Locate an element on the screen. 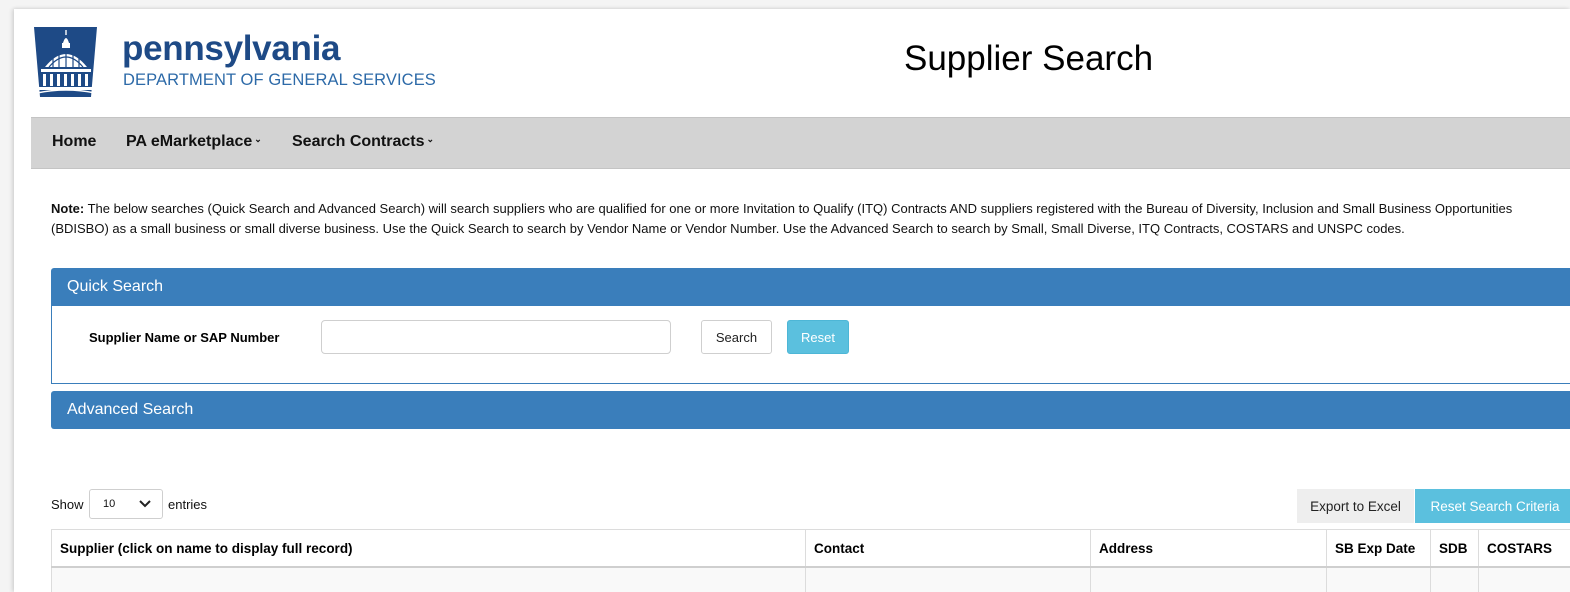 The image size is (1570, 592). column-header-address: Address is located at coordinates (1208, 548).